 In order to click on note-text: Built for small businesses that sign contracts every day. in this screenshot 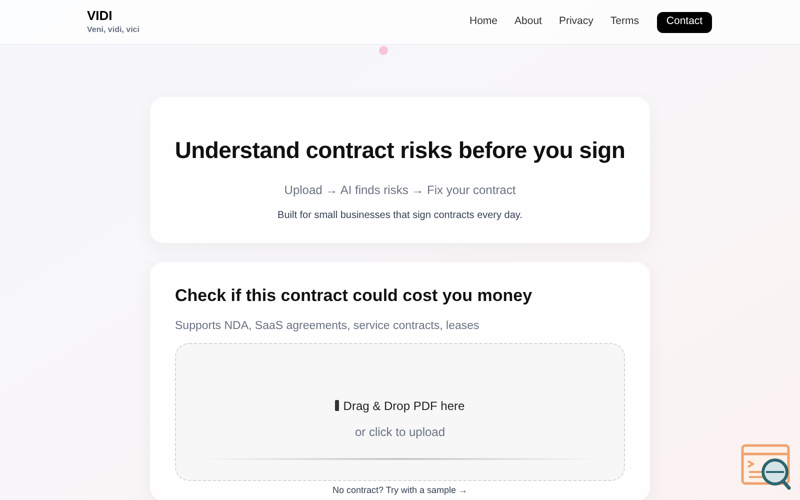, I will do `click(400, 215)`.